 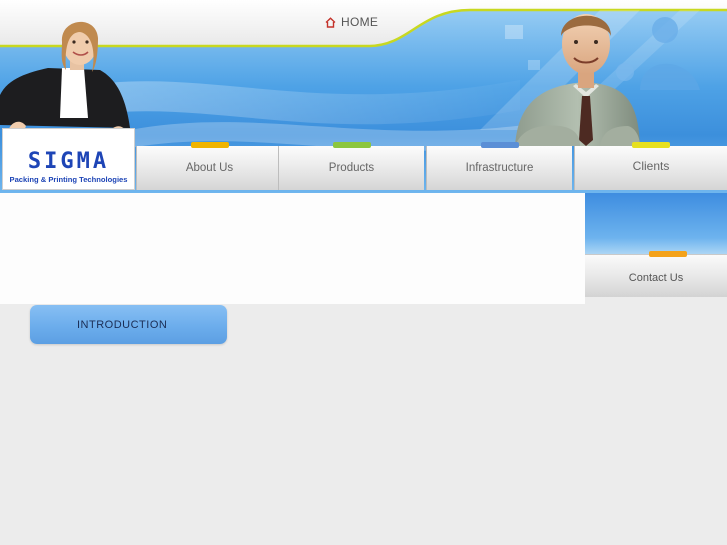 What do you see at coordinates (68, 179) in the screenshot?
I see `logo-subtitle: Packing & Printing Technologies` at bounding box center [68, 179].